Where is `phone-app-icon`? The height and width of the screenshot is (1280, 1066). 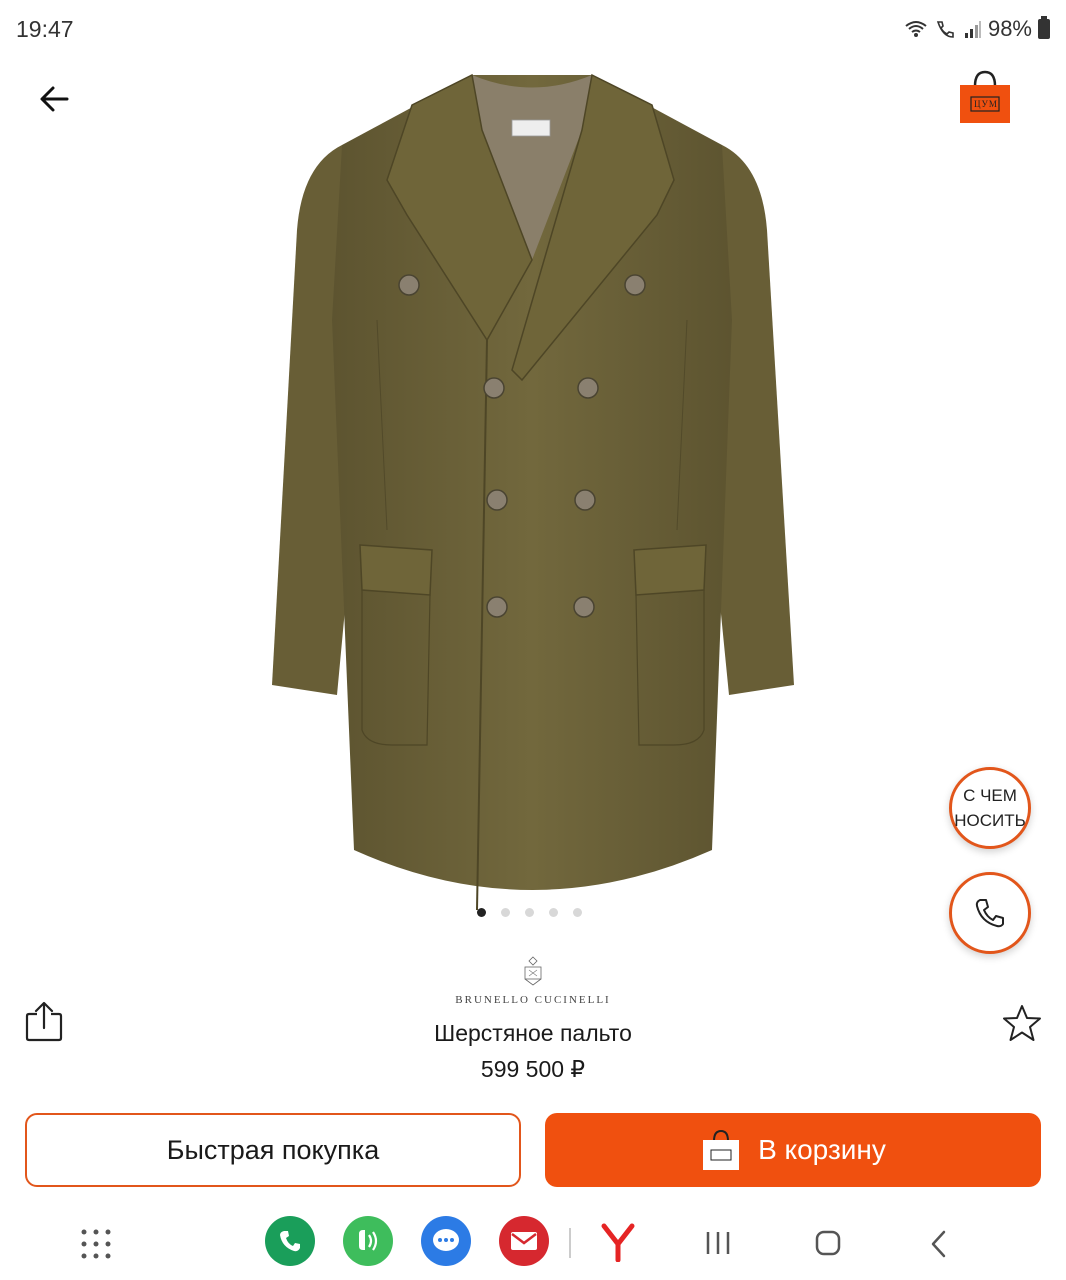
phone-app-icon is located at coordinates (290, 1241).